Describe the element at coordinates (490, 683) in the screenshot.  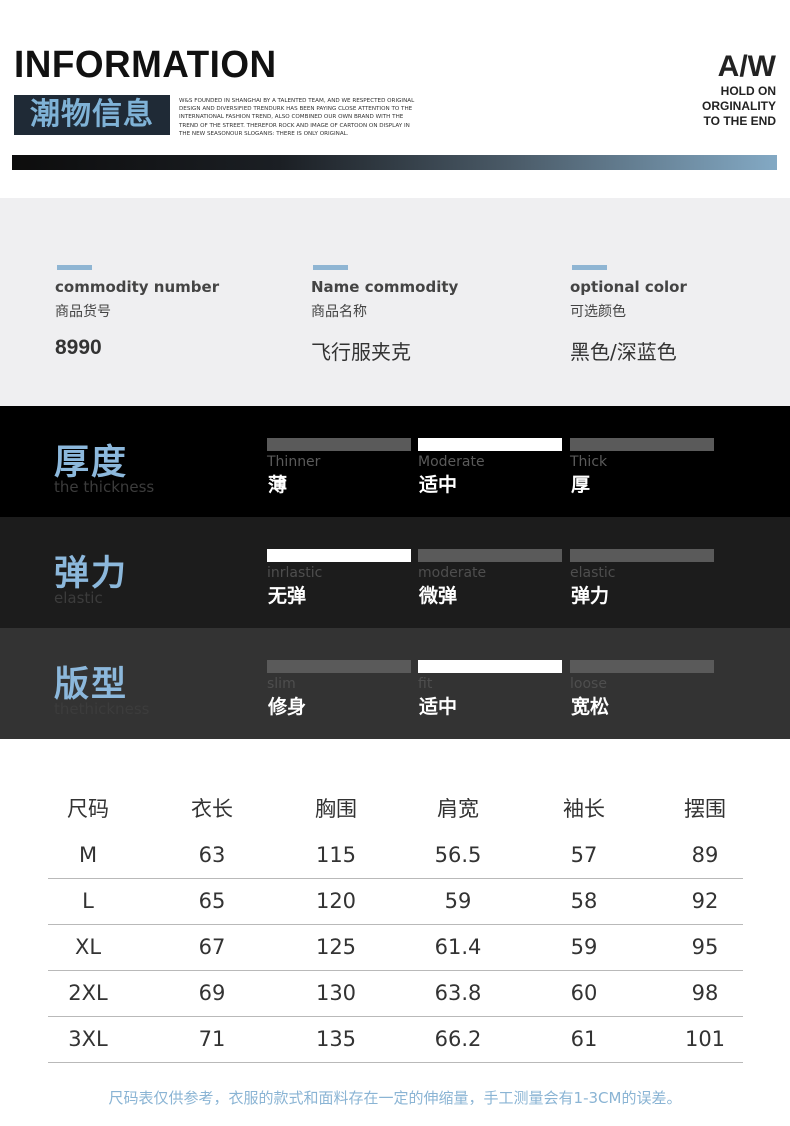
I see `attribute-option: fit 适中` at that location.